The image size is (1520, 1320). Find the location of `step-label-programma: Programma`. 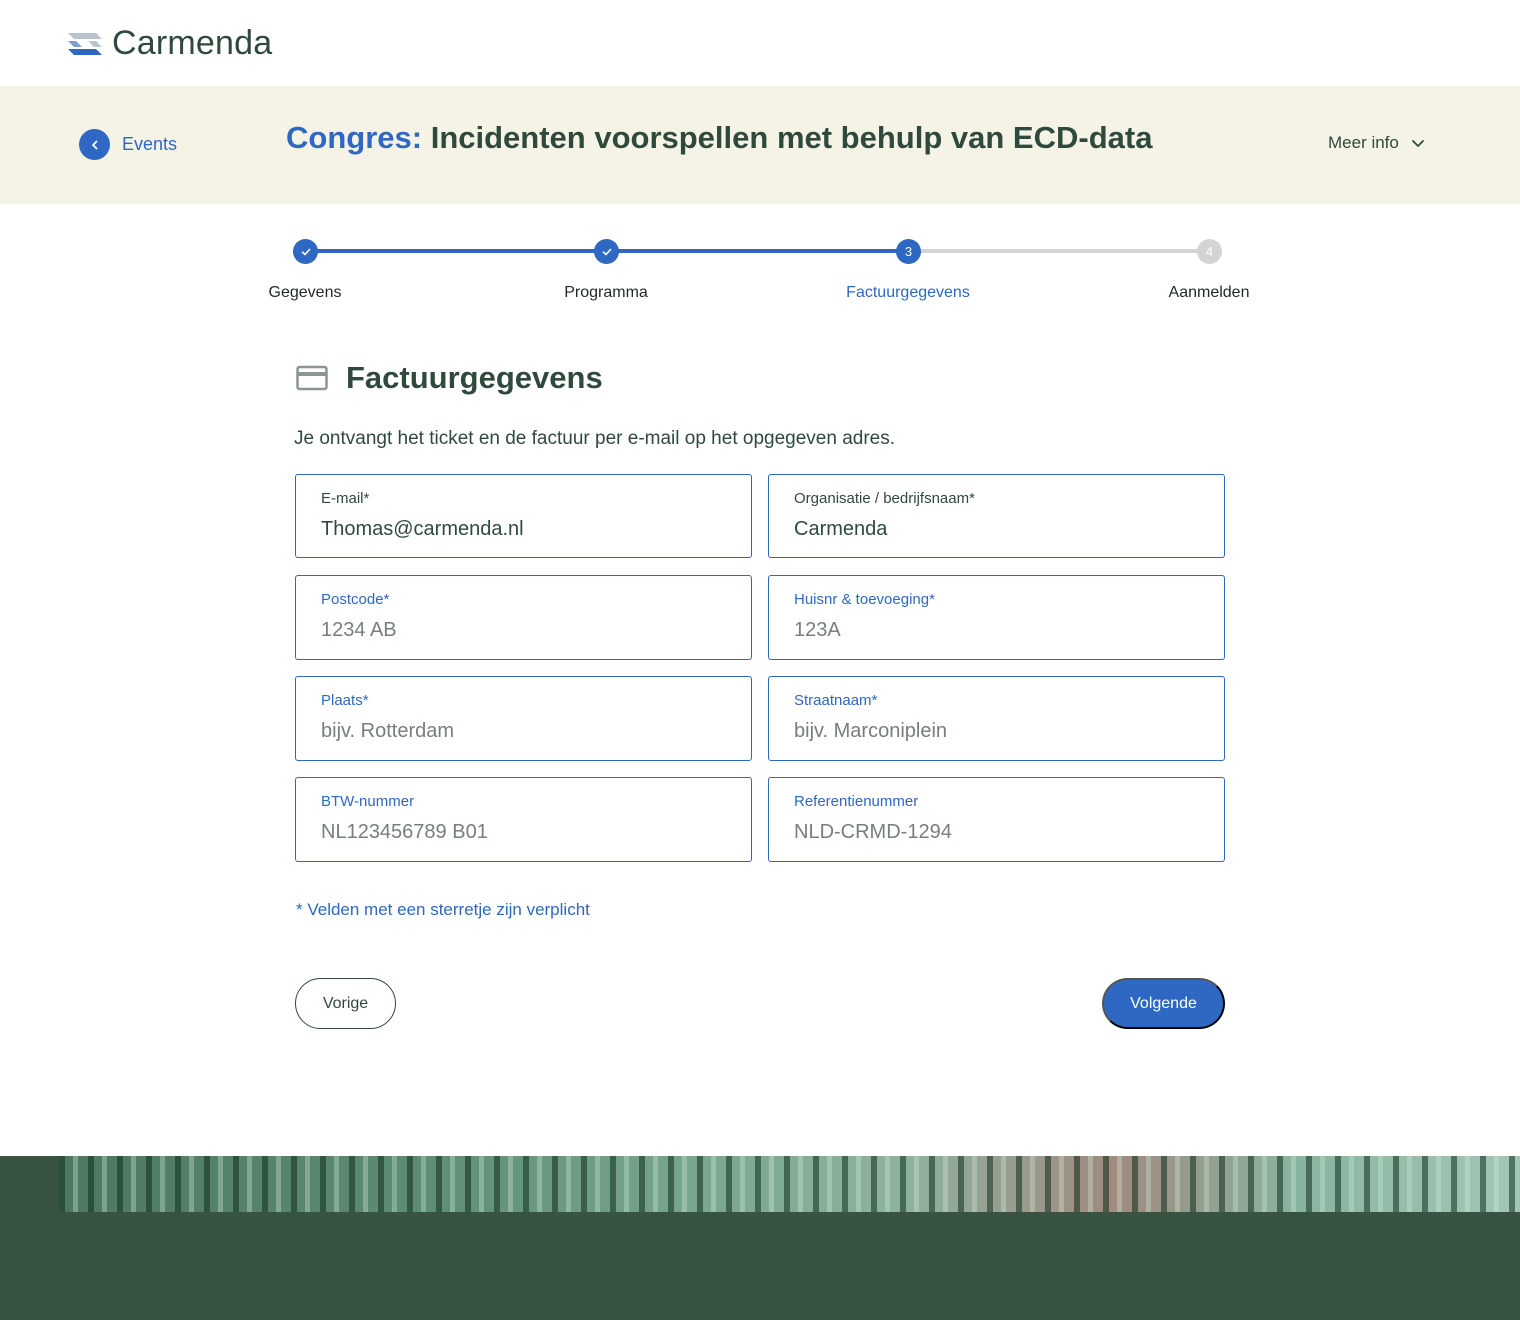

step-label-programma: Programma is located at coordinates (606, 293).